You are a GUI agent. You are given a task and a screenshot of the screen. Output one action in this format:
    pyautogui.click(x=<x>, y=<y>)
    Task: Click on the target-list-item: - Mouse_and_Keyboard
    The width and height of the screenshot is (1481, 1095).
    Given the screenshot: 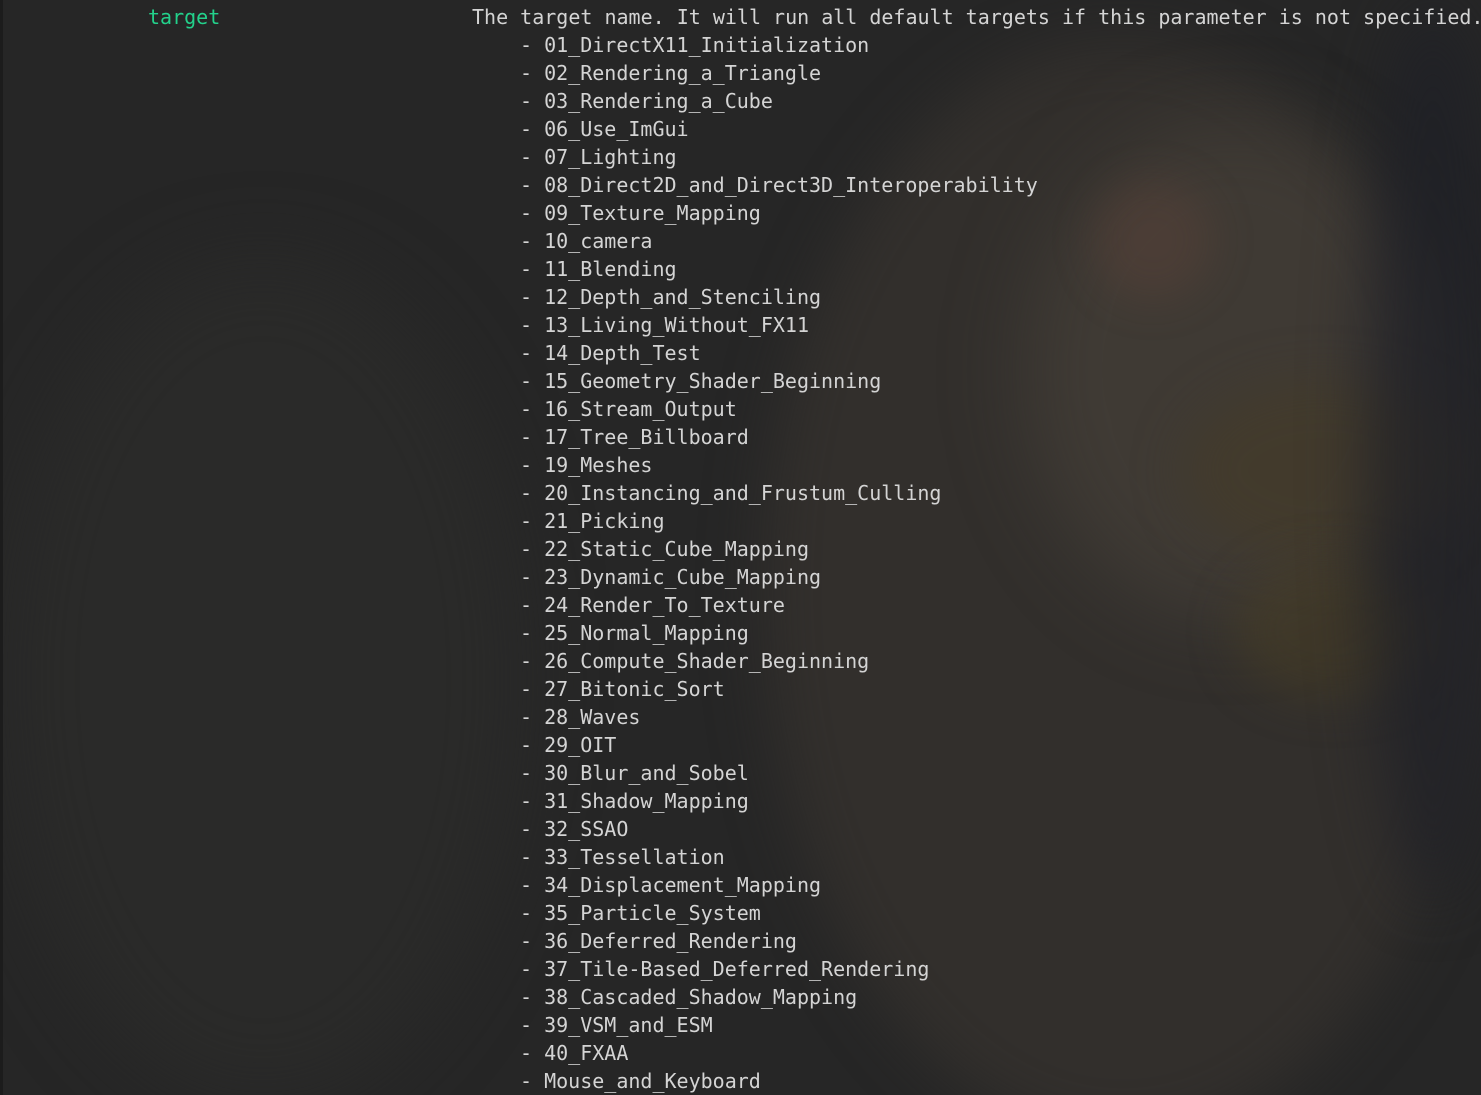 What is the action you would take?
    pyautogui.click(x=779, y=1081)
    